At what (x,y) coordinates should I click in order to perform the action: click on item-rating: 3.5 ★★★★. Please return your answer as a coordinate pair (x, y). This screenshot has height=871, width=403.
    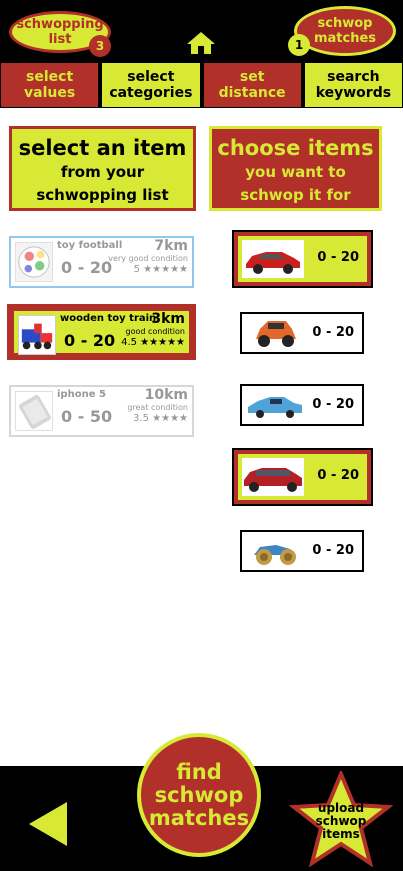
    Looking at the image, I should click on (160, 418).